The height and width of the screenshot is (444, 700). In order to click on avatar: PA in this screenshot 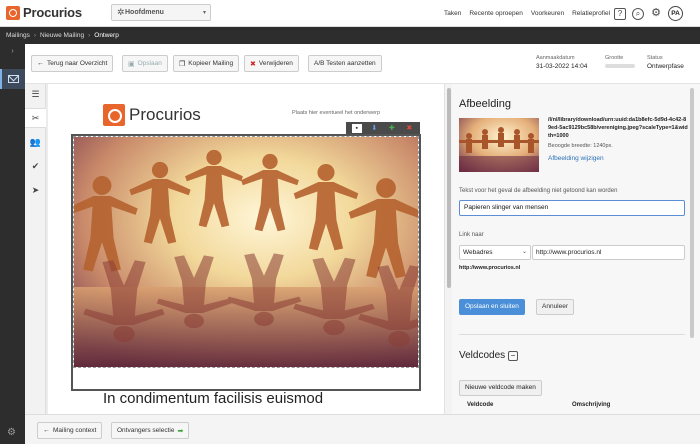, I will do `click(675, 13)`.